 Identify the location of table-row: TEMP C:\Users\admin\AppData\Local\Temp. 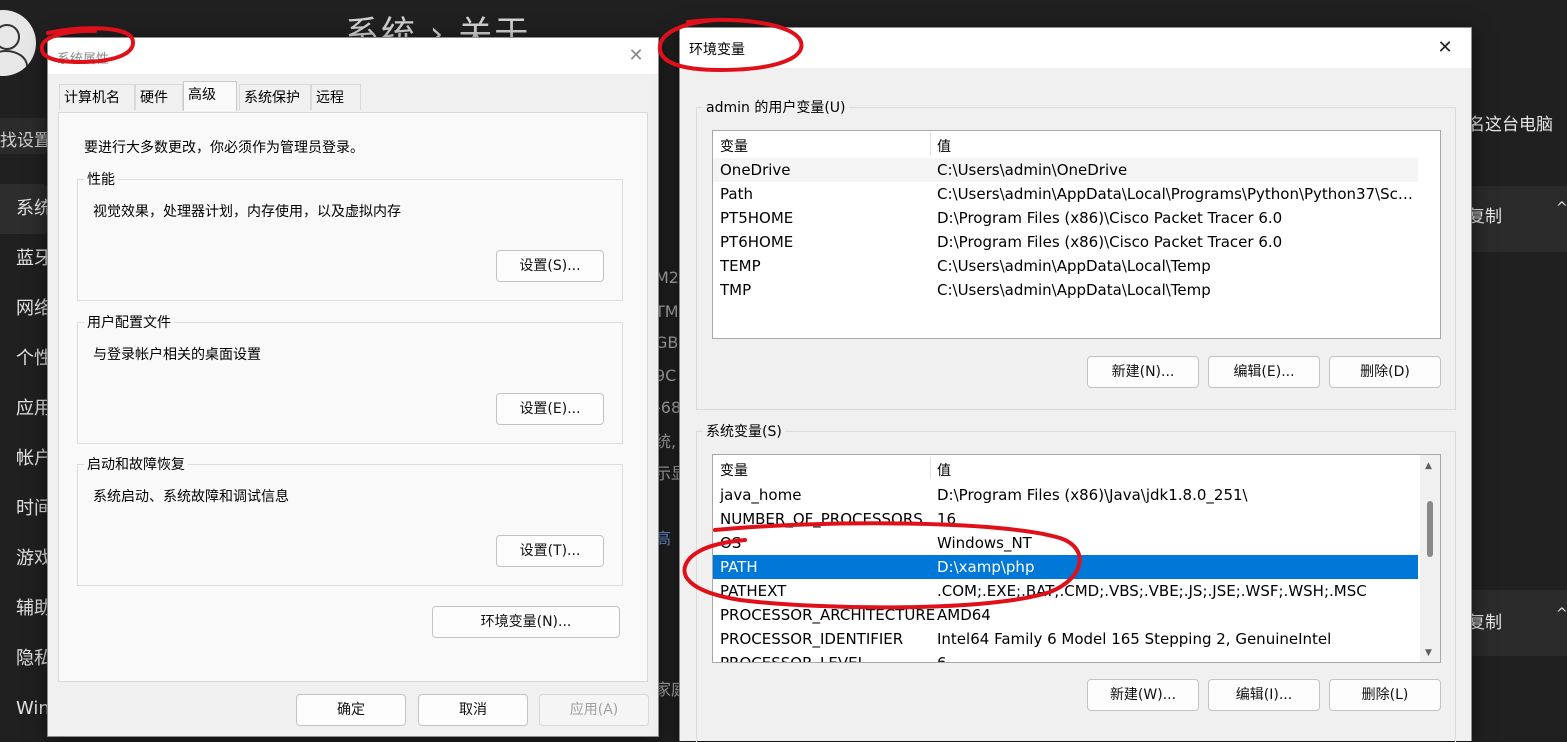
(1065, 266).